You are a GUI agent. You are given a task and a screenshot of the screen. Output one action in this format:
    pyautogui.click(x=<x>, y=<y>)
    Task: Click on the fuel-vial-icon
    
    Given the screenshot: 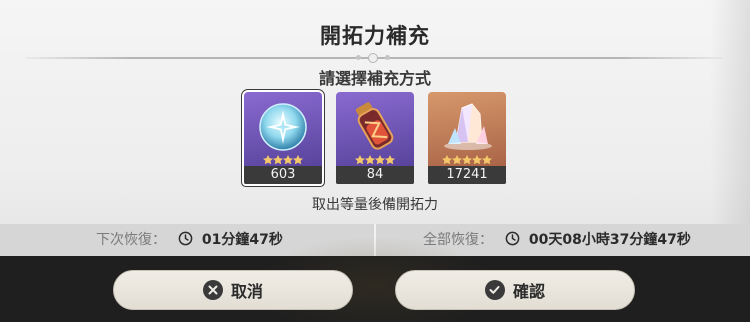 What is the action you would take?
    pyautogui.click(x=375, y=129)
    